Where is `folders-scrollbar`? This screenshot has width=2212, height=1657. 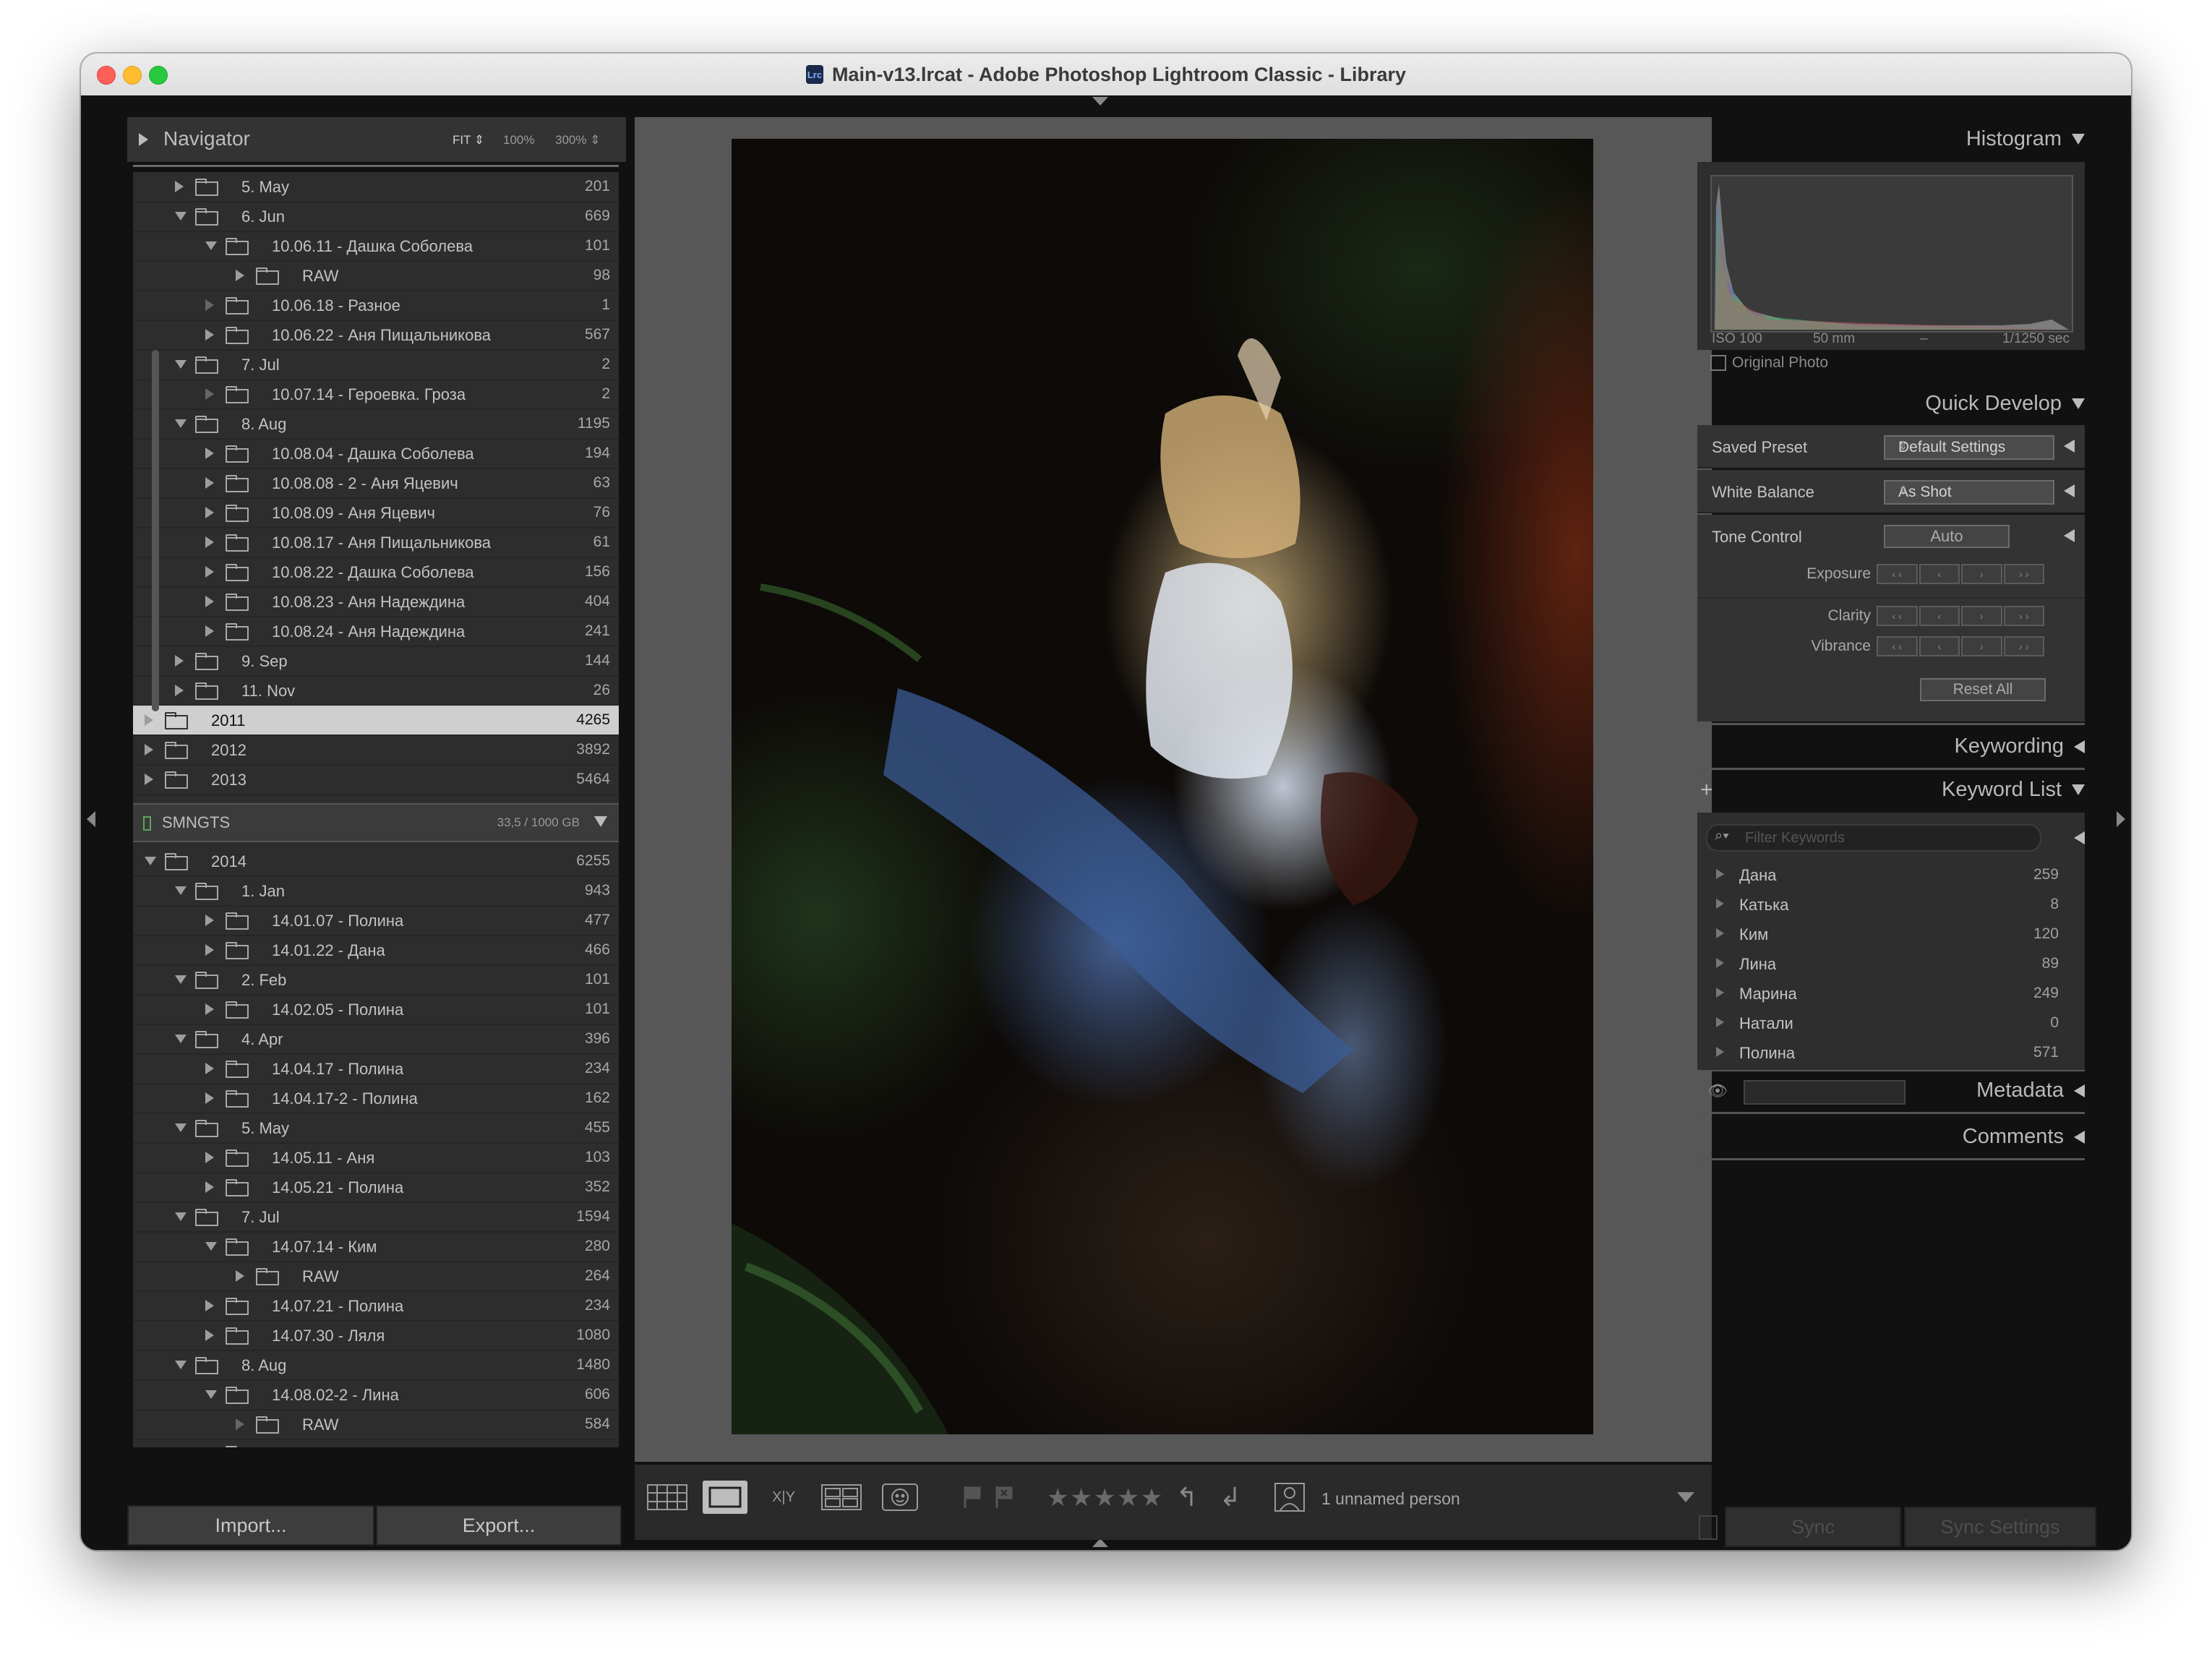
folders-scrollbar is located at coordinates (155, 530).